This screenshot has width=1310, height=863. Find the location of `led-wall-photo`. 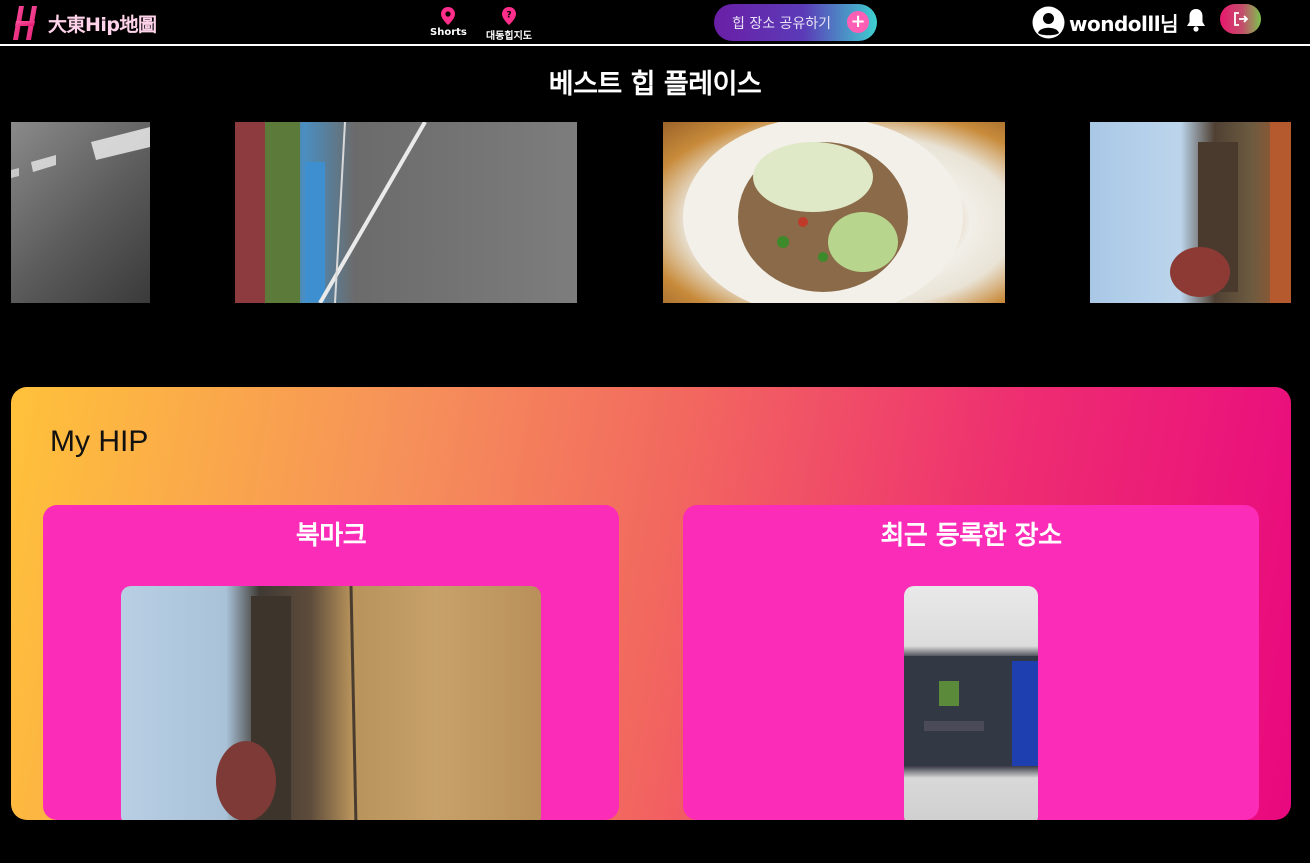

led-wall-photo is located at coordinates (971, 711).